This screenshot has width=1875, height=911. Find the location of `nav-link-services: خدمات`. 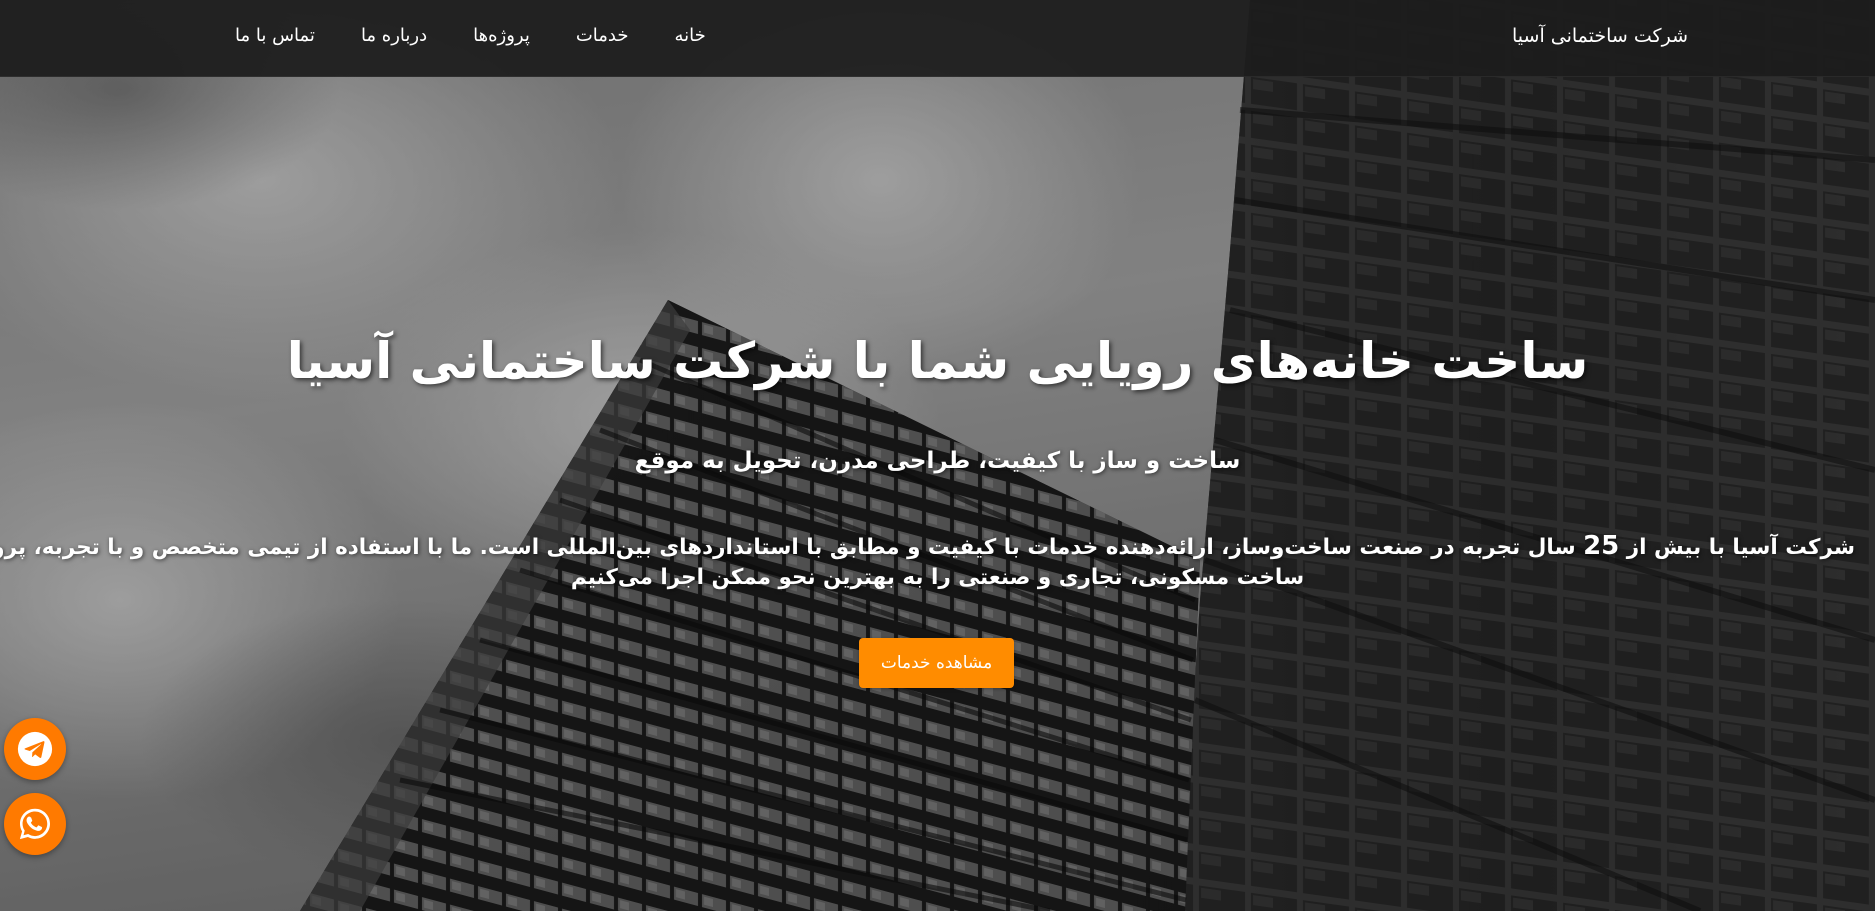

nav-link-services: خدمات is located at coordinates (602, 36).